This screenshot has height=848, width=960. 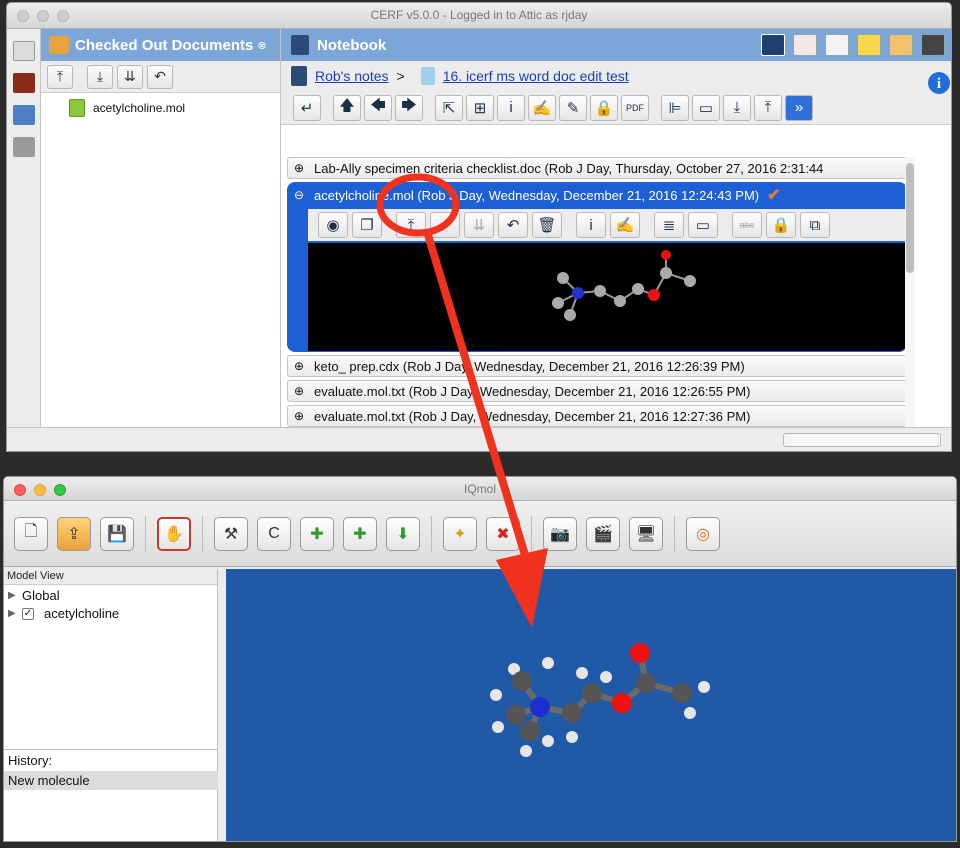 What do you see at coordinates (307, 107) in the screenshot?
I see `enter-button: ↵` at bounding box center [307, 107].